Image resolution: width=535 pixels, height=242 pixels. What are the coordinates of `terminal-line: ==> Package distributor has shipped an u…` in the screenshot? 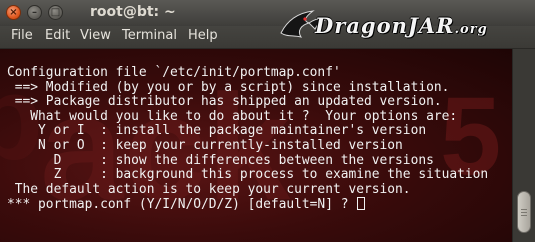 It's located at (224, 102).